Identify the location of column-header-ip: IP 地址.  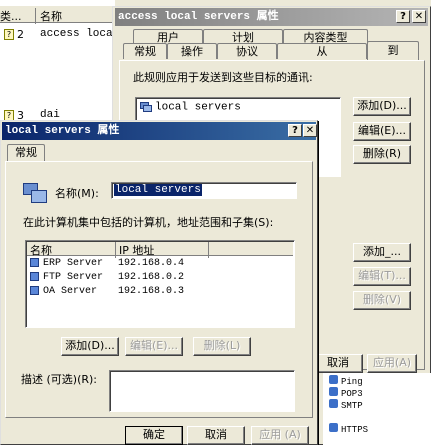
(164, 250).